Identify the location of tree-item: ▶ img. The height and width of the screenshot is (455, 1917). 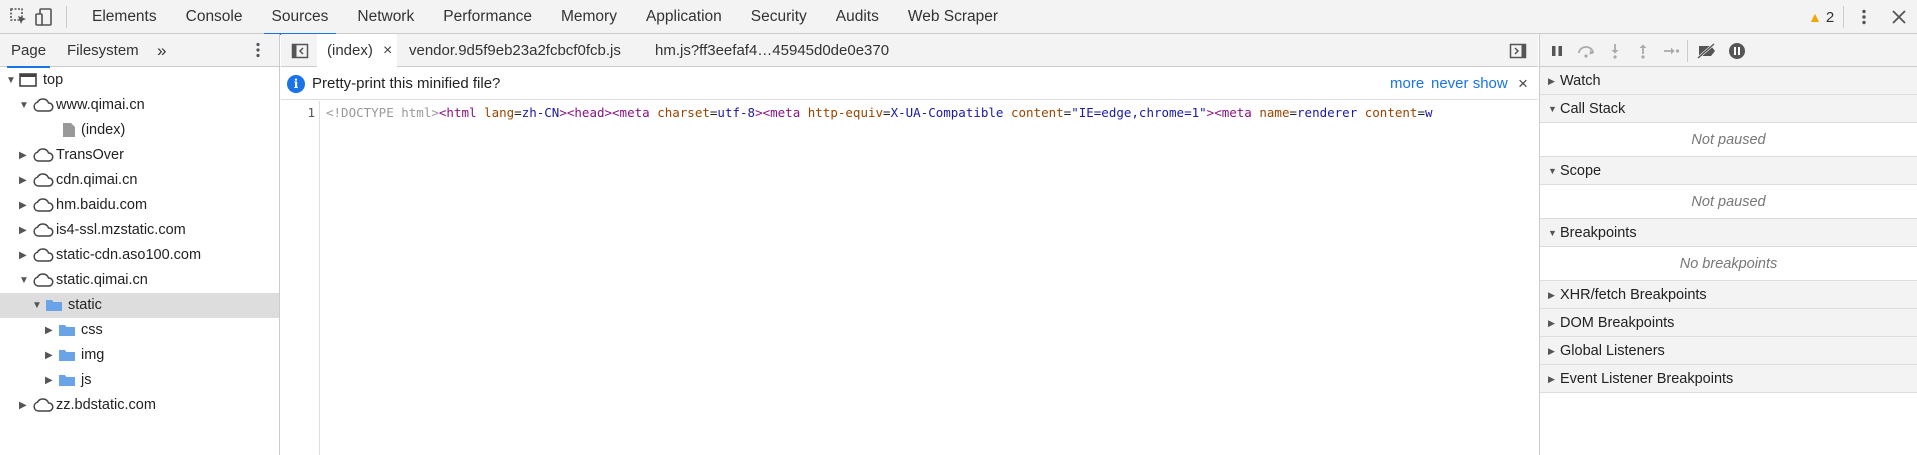
(139, 355).